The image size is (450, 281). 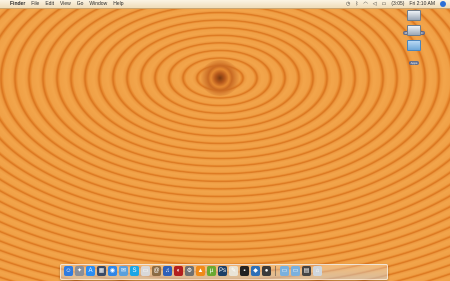 What do you see at coordinates (189, 271) in the screenshot?
I see `system-preferences-icon: ⚙` at bounding box center [189, 271].